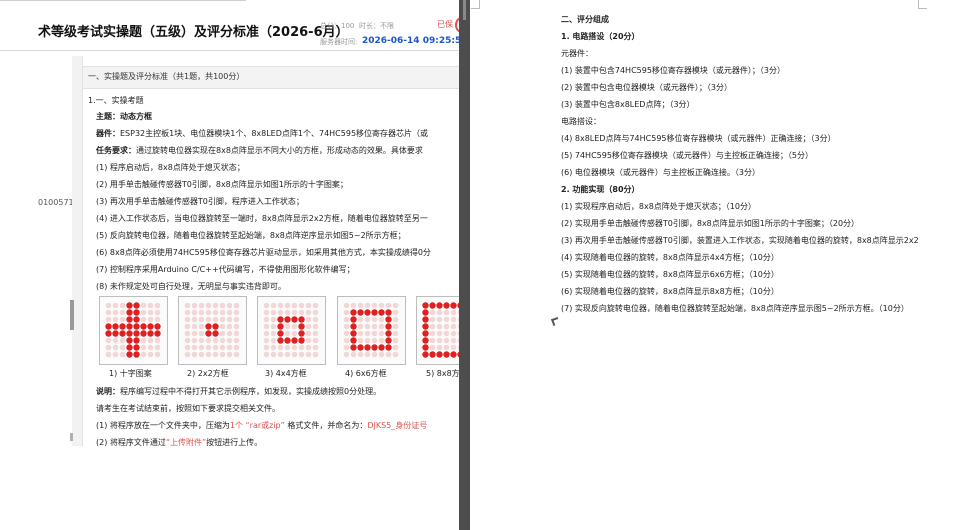 This screenshot has width=954, height=530. Describe the element at coordinates (464, 265) in the screenshot. I see `window-divider` at that location.